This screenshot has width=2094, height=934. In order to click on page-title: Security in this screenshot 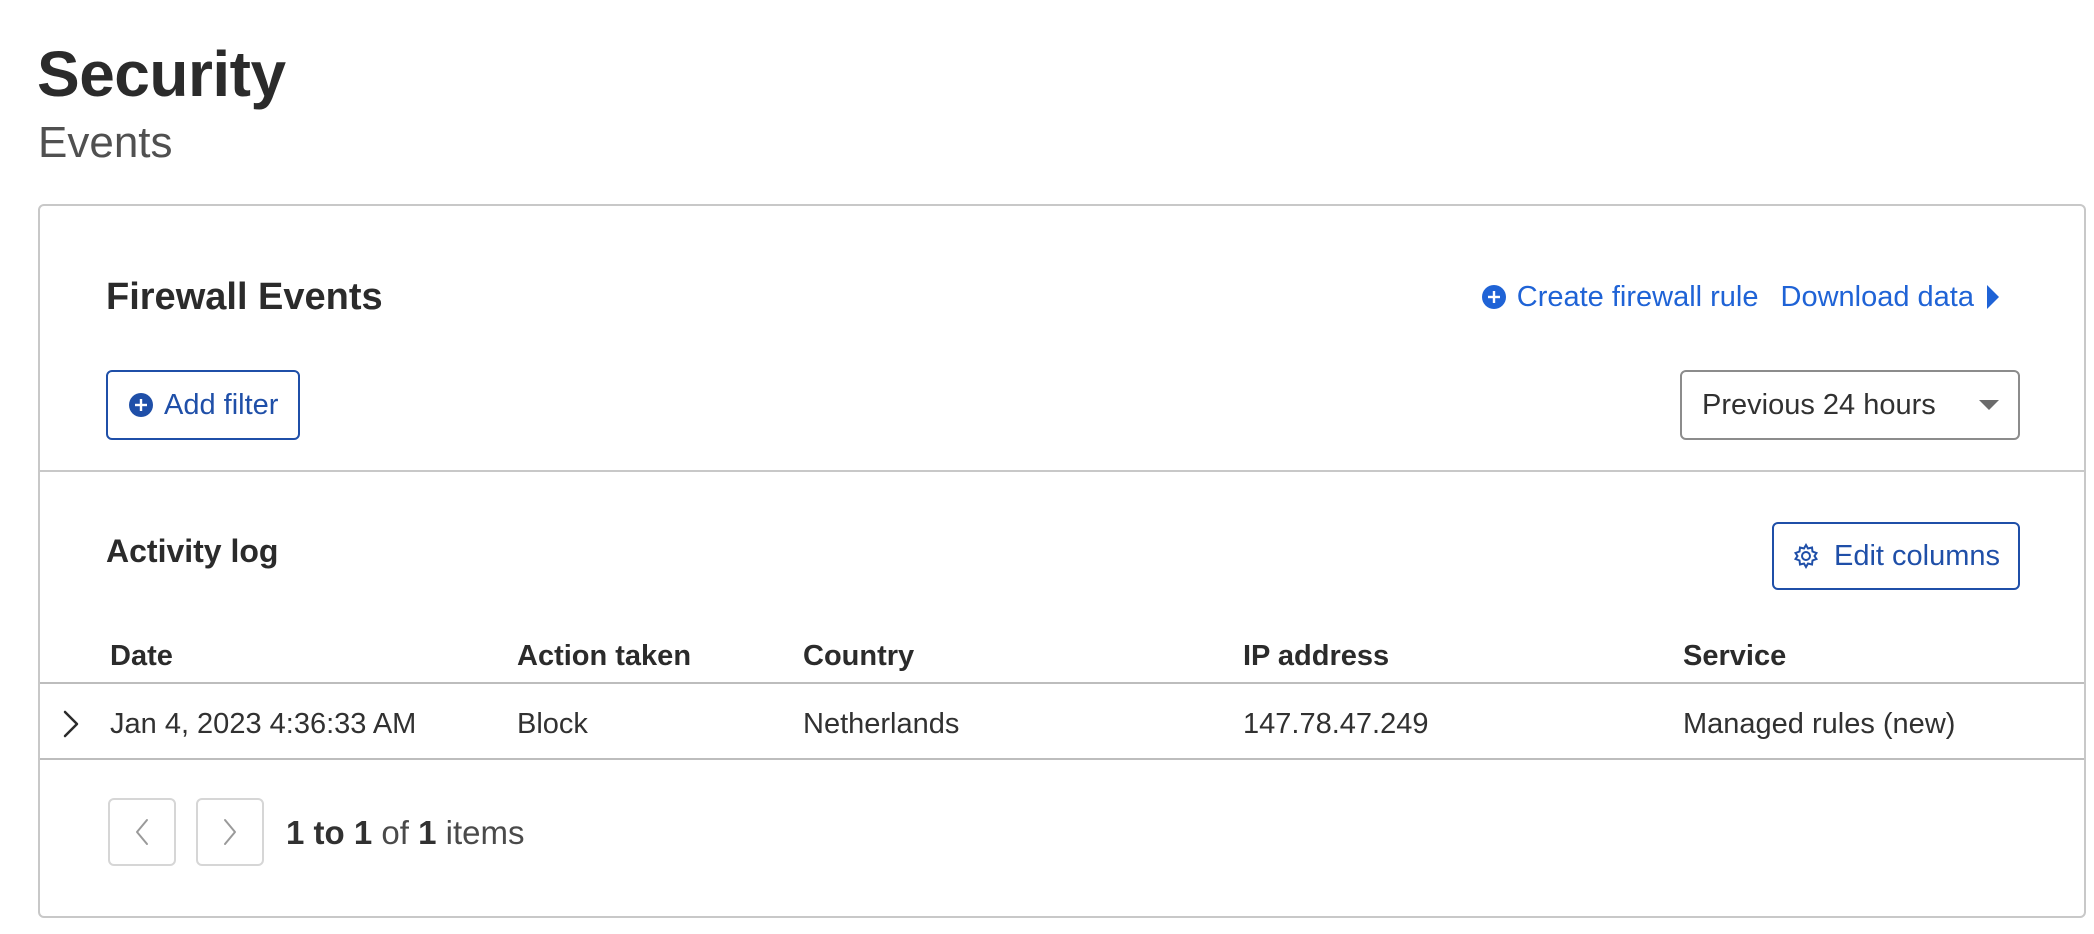, I will do `click(161, 74)`.